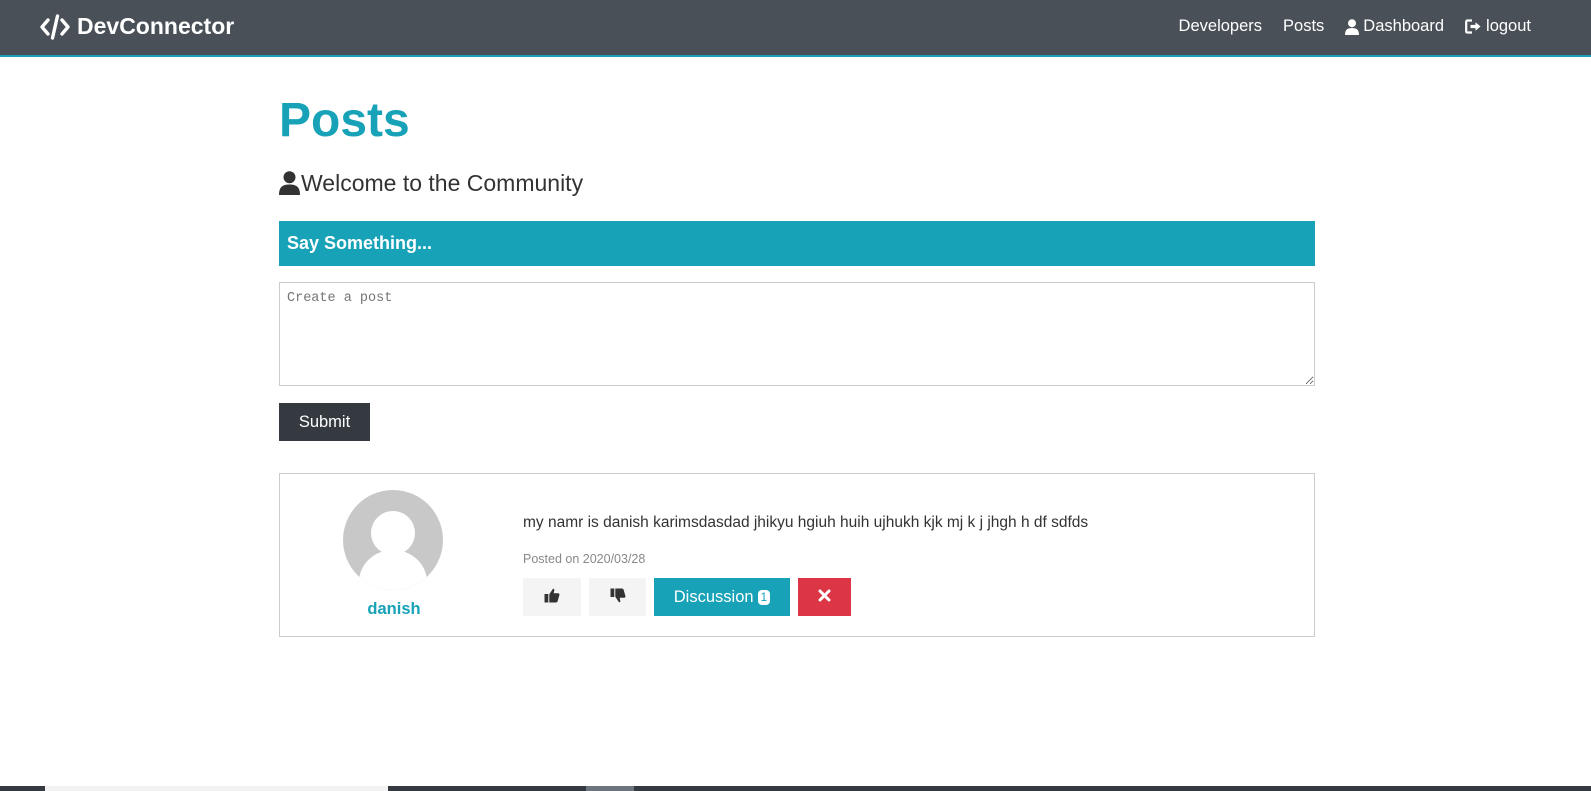  I want to click on page-lead: Welcome to the Community, so click(431, 183).